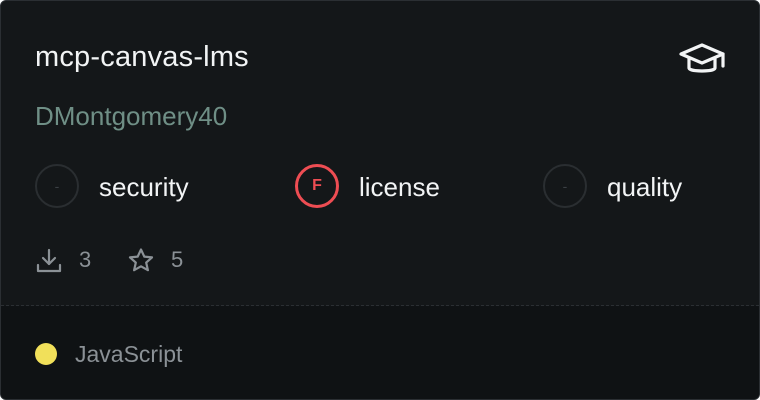 The height and width of the screenshot is (400, 760). What do you see at coordinates (399, 187) in the screenshot?
I see `license-label: license` at bounding box center [399, 187].